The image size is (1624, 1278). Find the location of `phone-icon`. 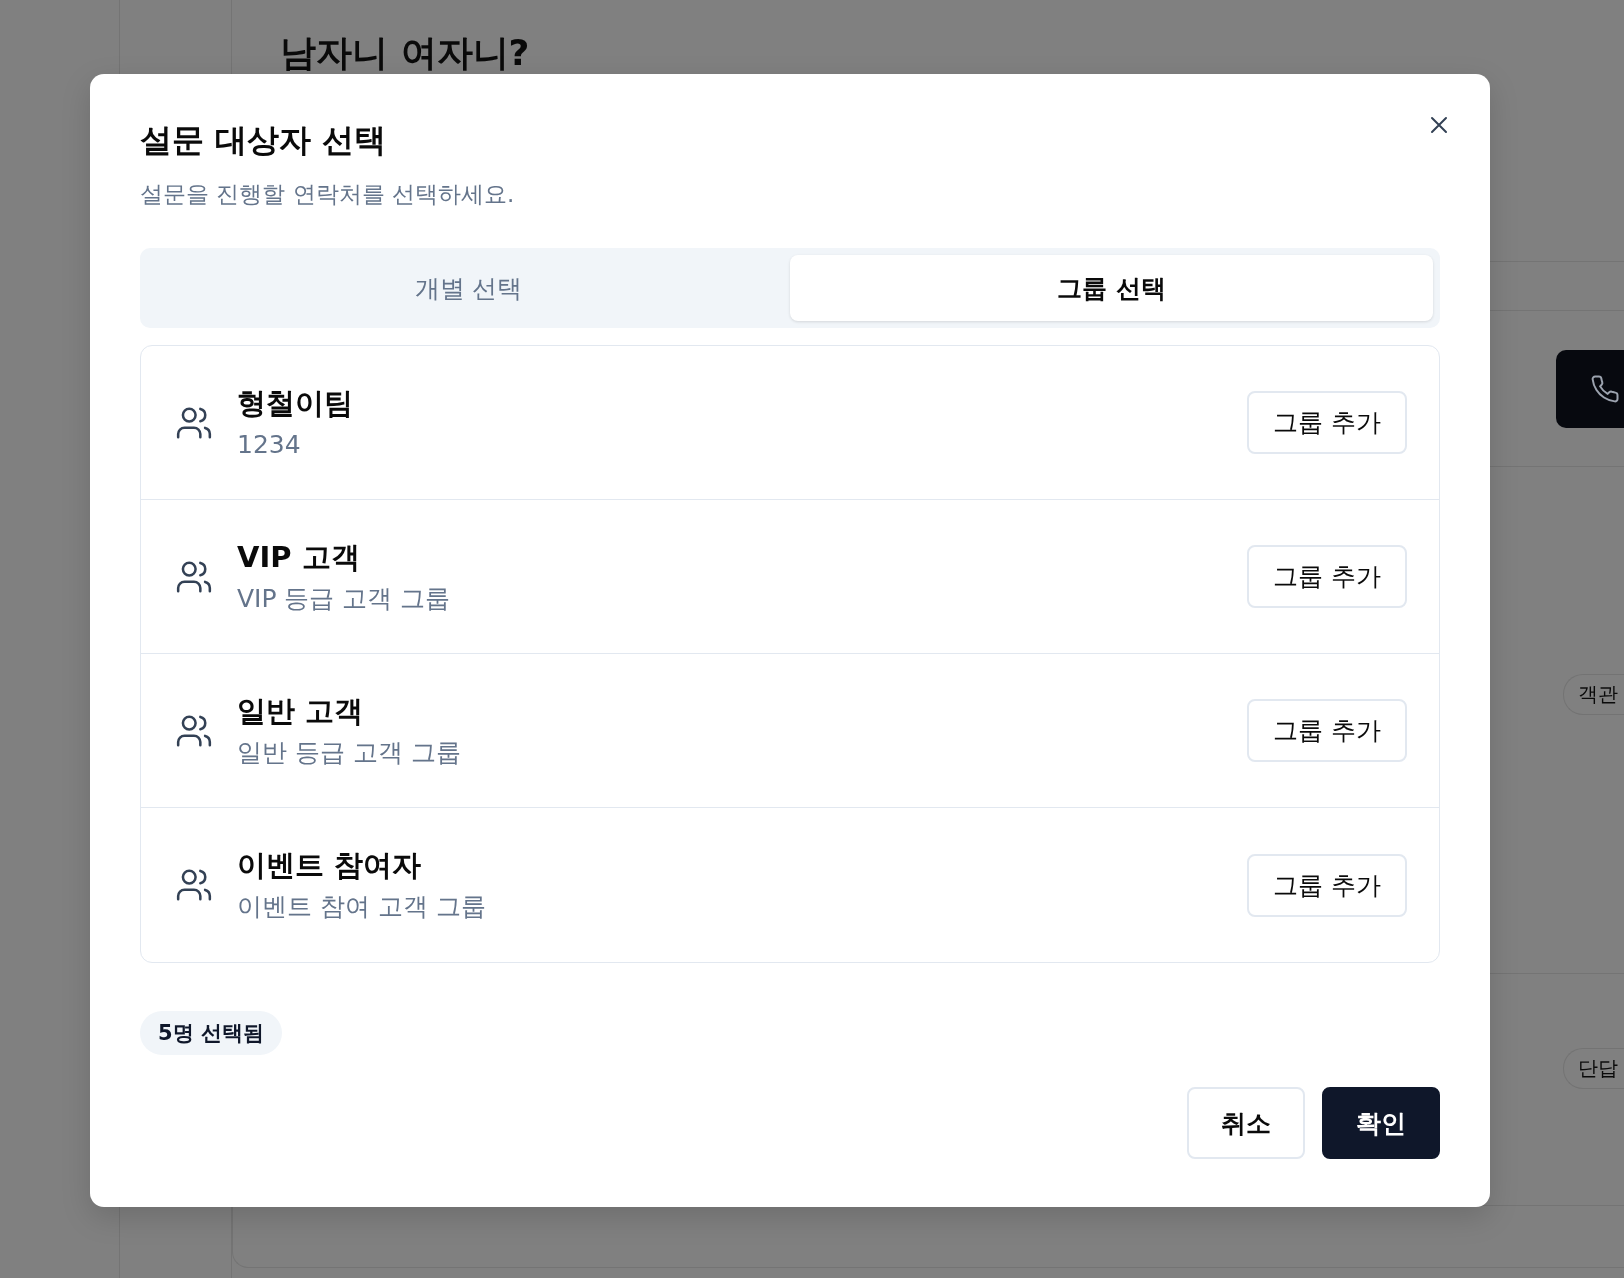

phone-icon is located at coordinates (1605, 388).